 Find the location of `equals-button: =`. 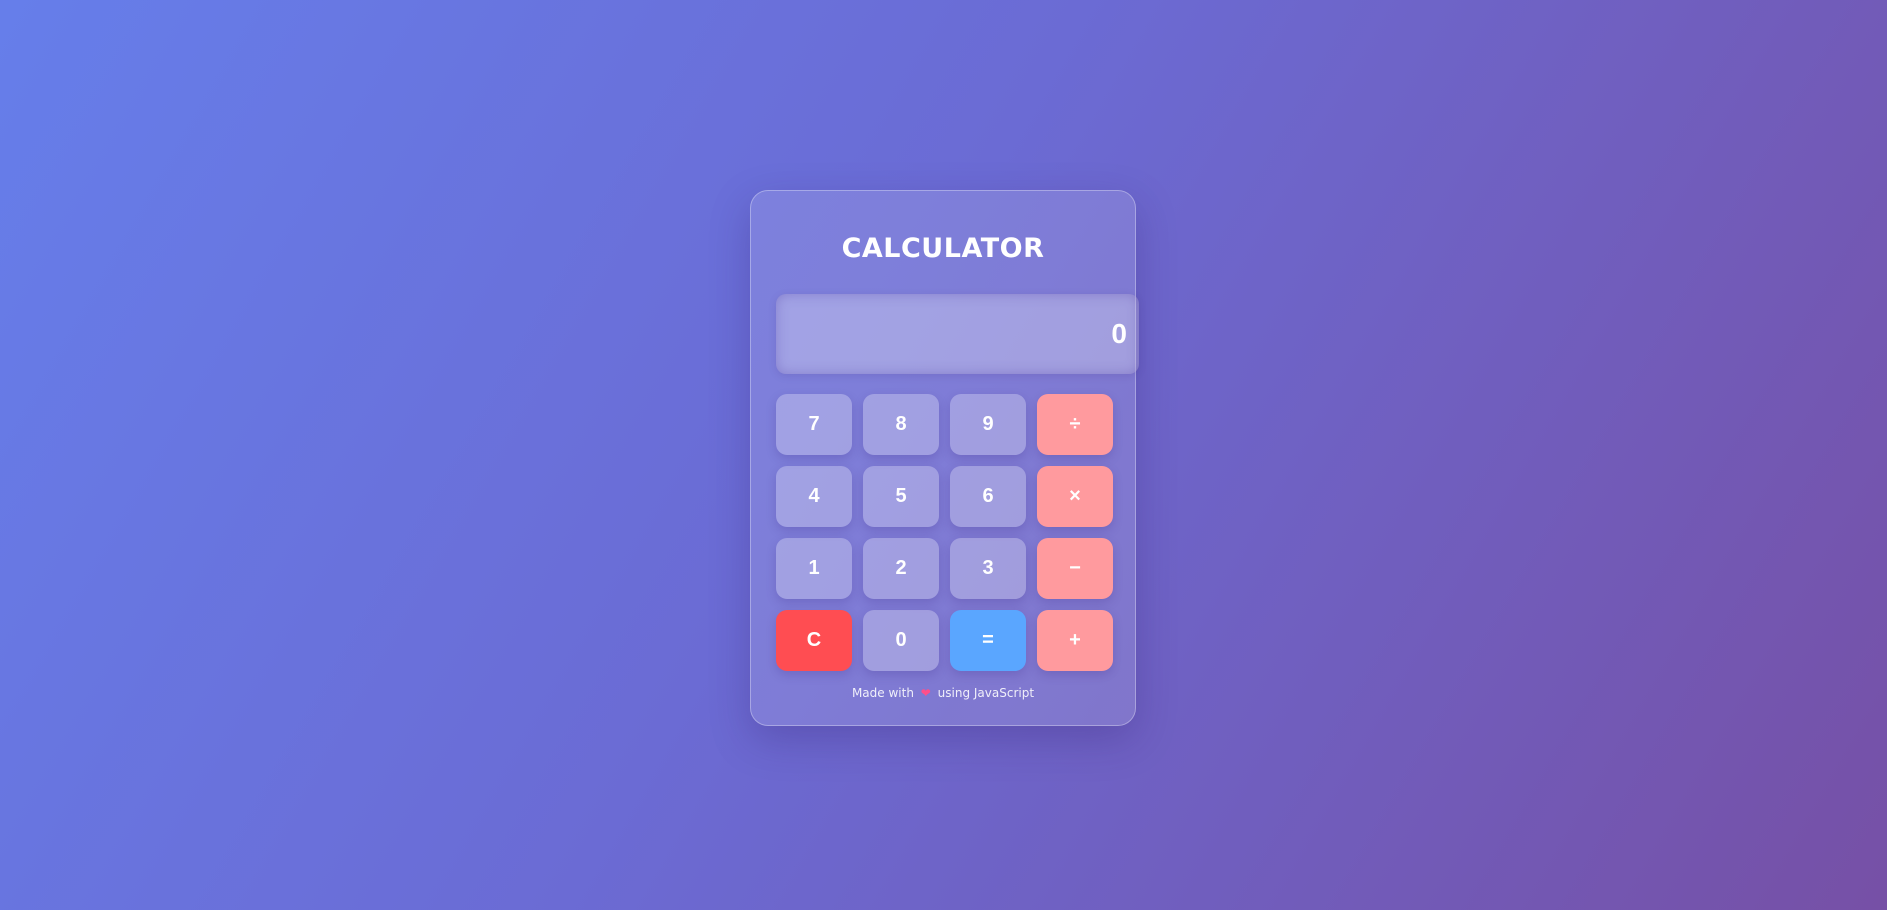

equals-button: = is located at coordinates (988, 640).